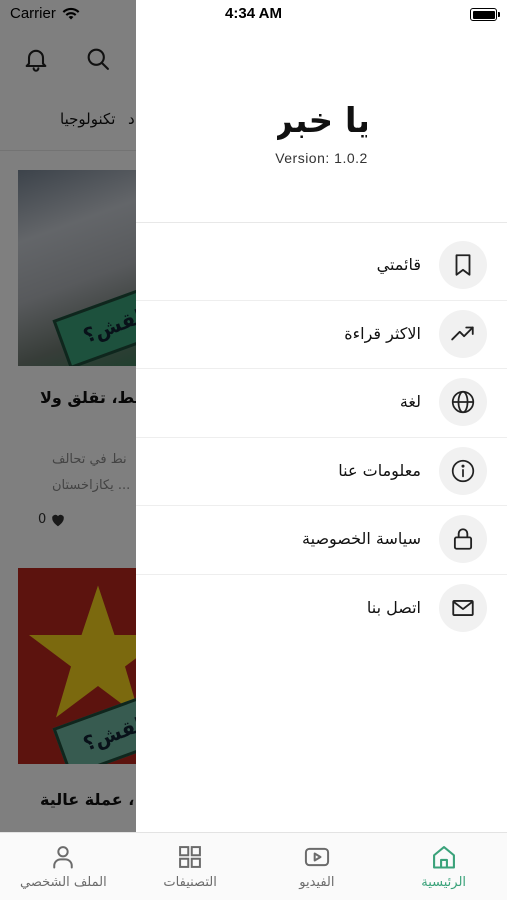 The height and width of the screenshot is (900, 507). I want to click on menu-item-label: لغة, so click(410, 401).